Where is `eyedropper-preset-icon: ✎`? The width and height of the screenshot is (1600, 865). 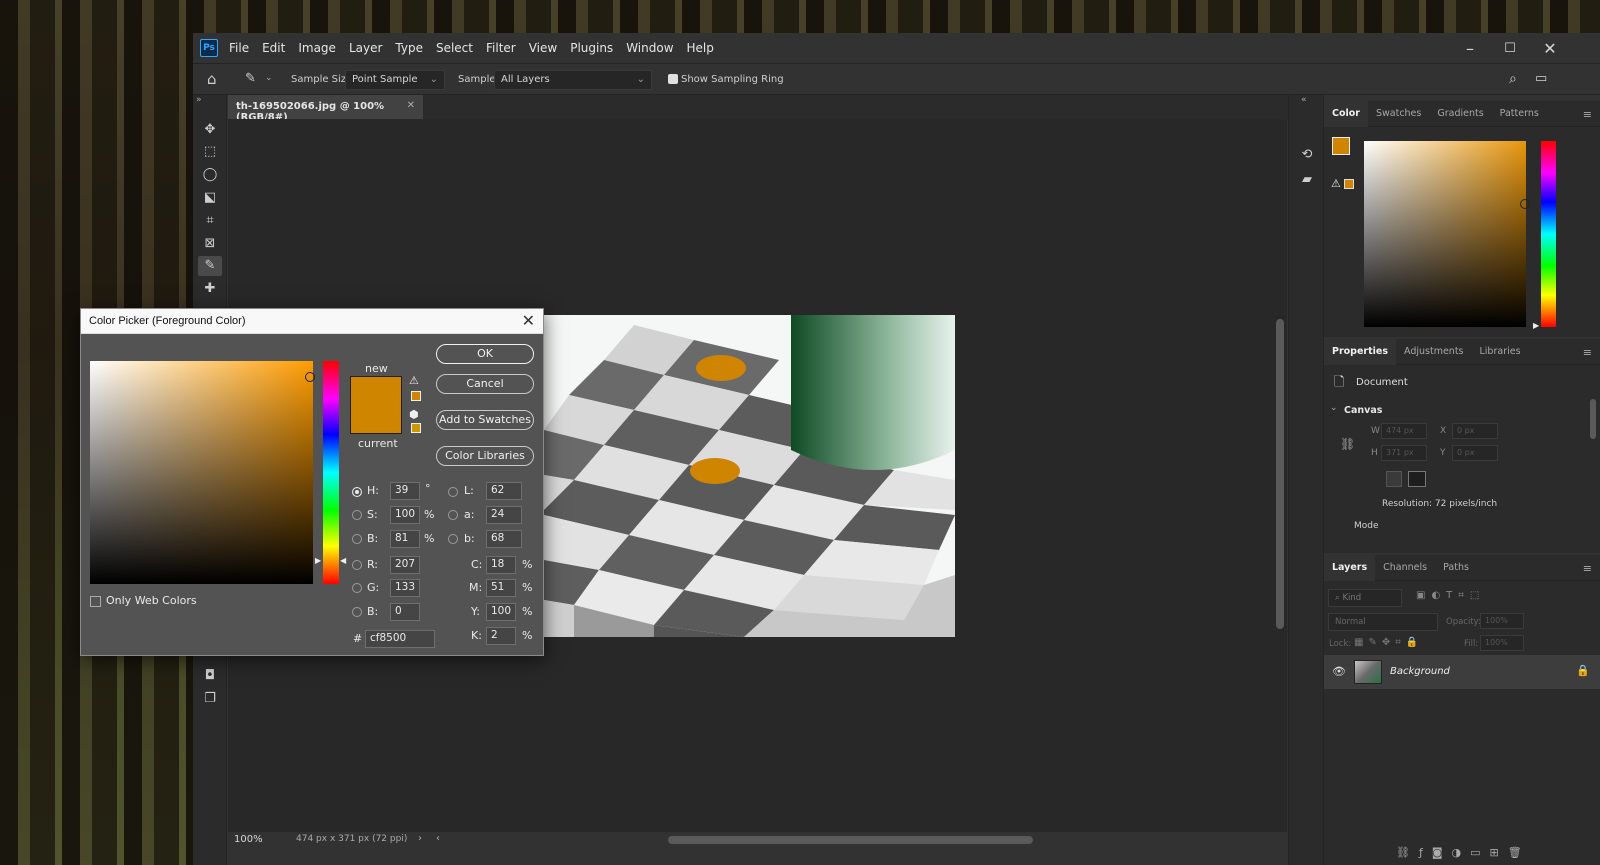 eyedropper-preset-icon: ✎ is located at coordinates (250, 78).